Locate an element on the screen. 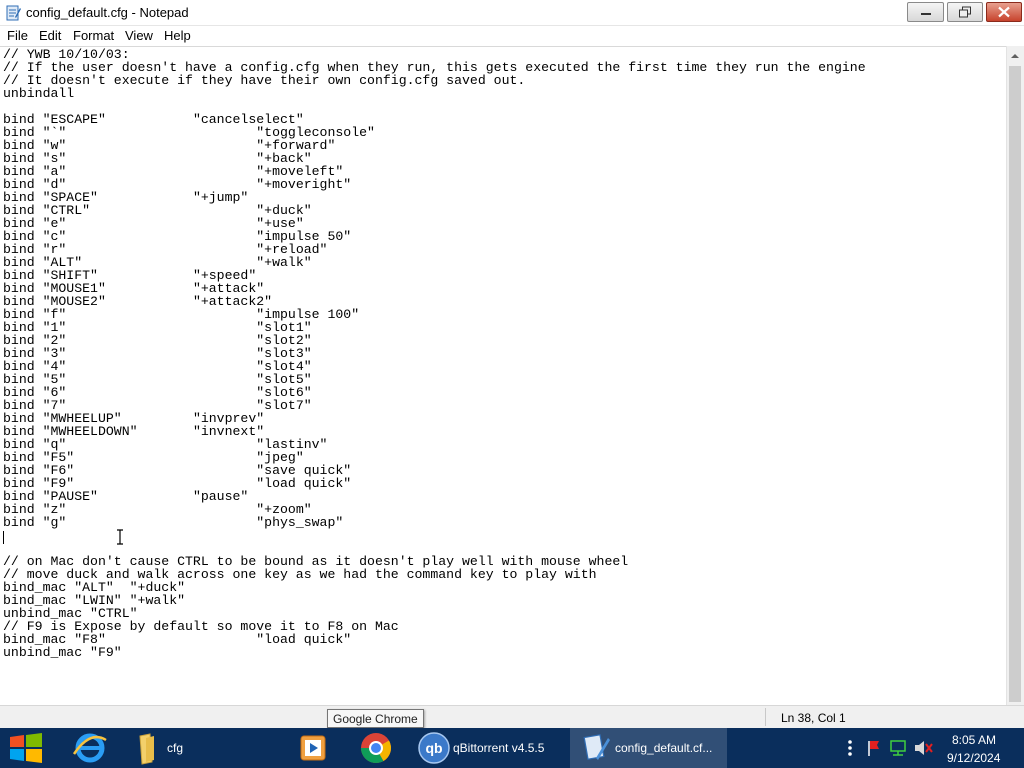 Image resolution: width=1024 pixels, height=768 pixels. minimize-icon is located at coordinates (925, 14).